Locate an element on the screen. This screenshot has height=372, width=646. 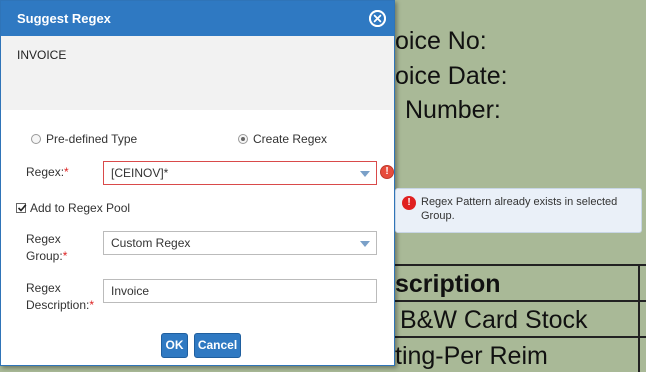
regex-label: Regex:* is located at coordinates (47, 172).